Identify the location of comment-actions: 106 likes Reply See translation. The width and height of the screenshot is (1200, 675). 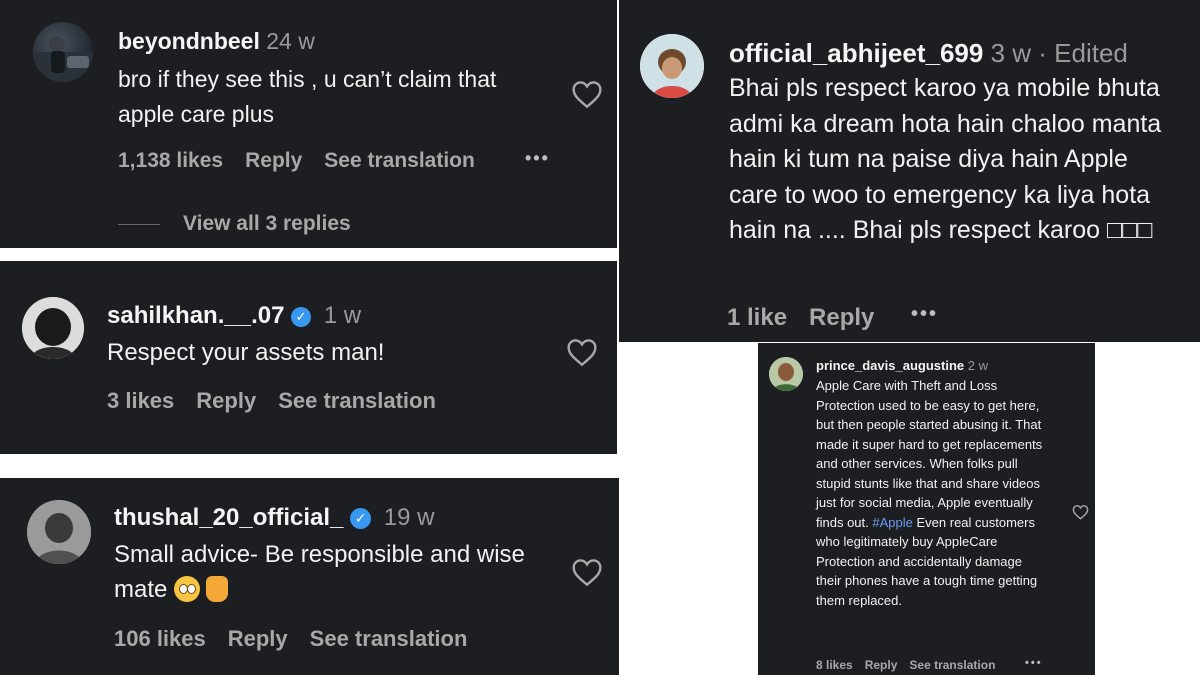
(301, 639).